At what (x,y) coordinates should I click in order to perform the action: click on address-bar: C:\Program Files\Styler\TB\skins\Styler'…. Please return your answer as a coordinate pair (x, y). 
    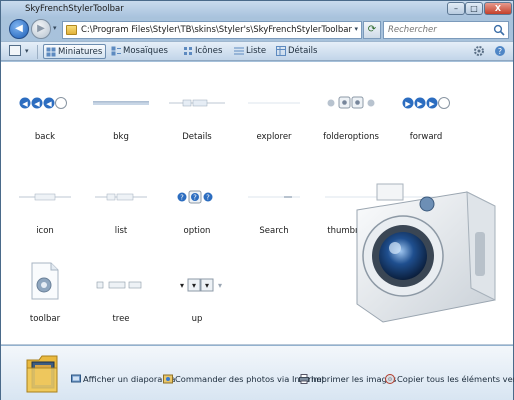
    Looking at the image, I should click on (212, 30).